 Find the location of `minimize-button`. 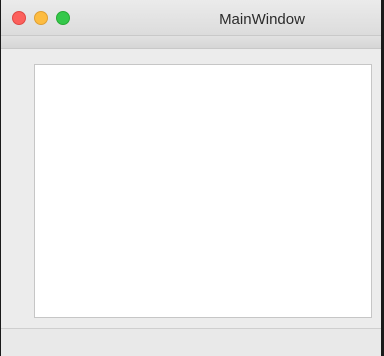

minimize-button is located at coordinates (41, 18).